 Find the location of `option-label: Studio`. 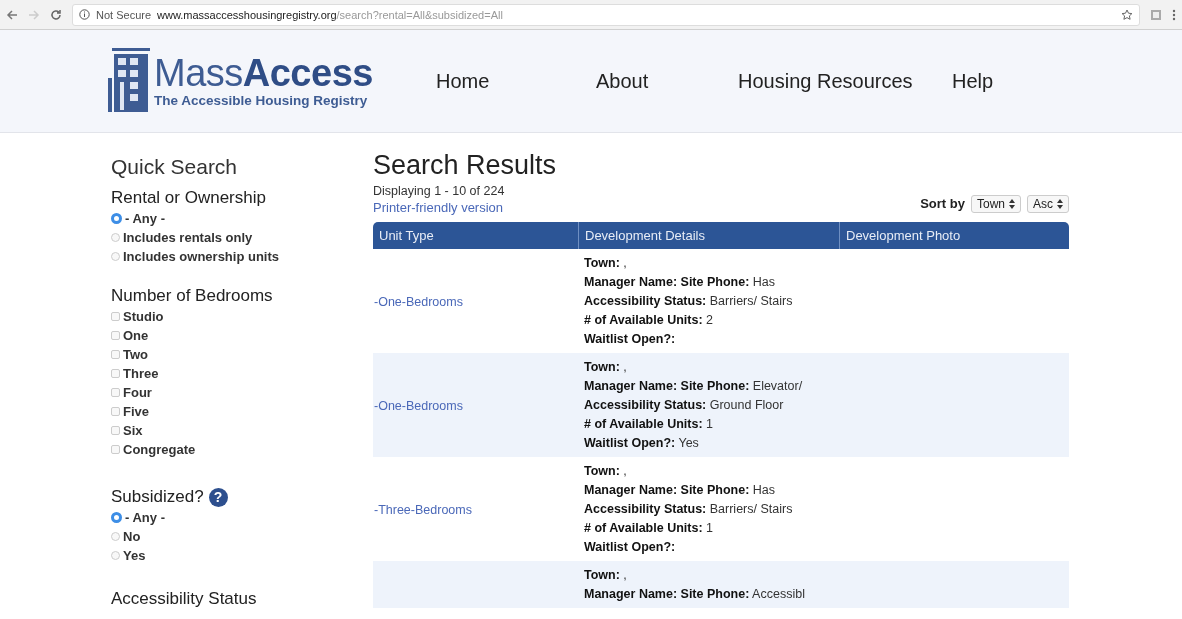

option-label: Studio is located at coordinates (143, 316).